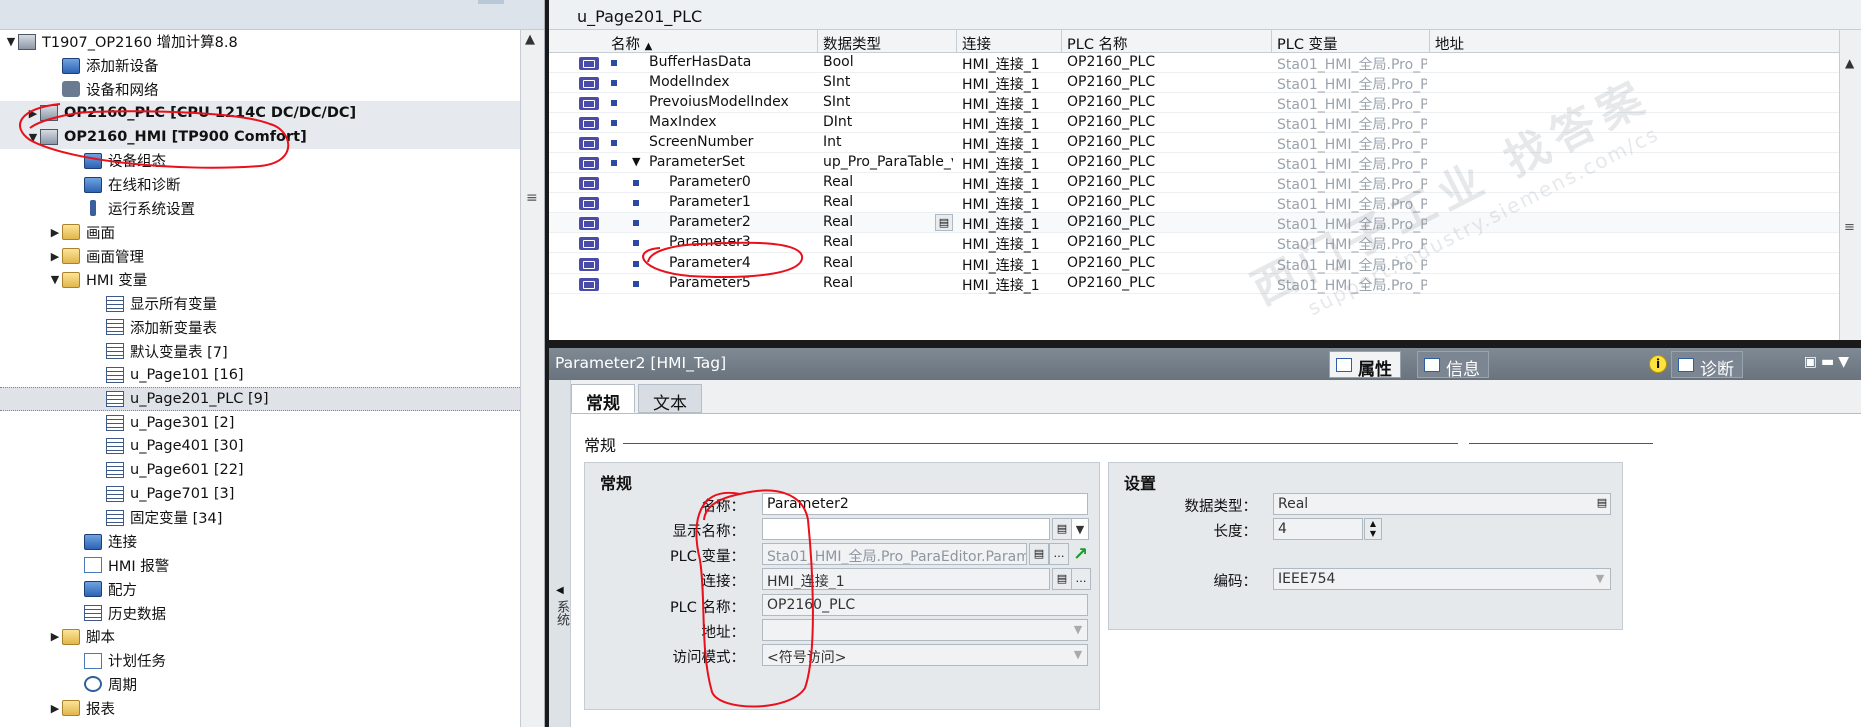 The height and width of the screenshot is (727, 1861). I want to click on tree-item: ▶ 画面, so click(260, 232).